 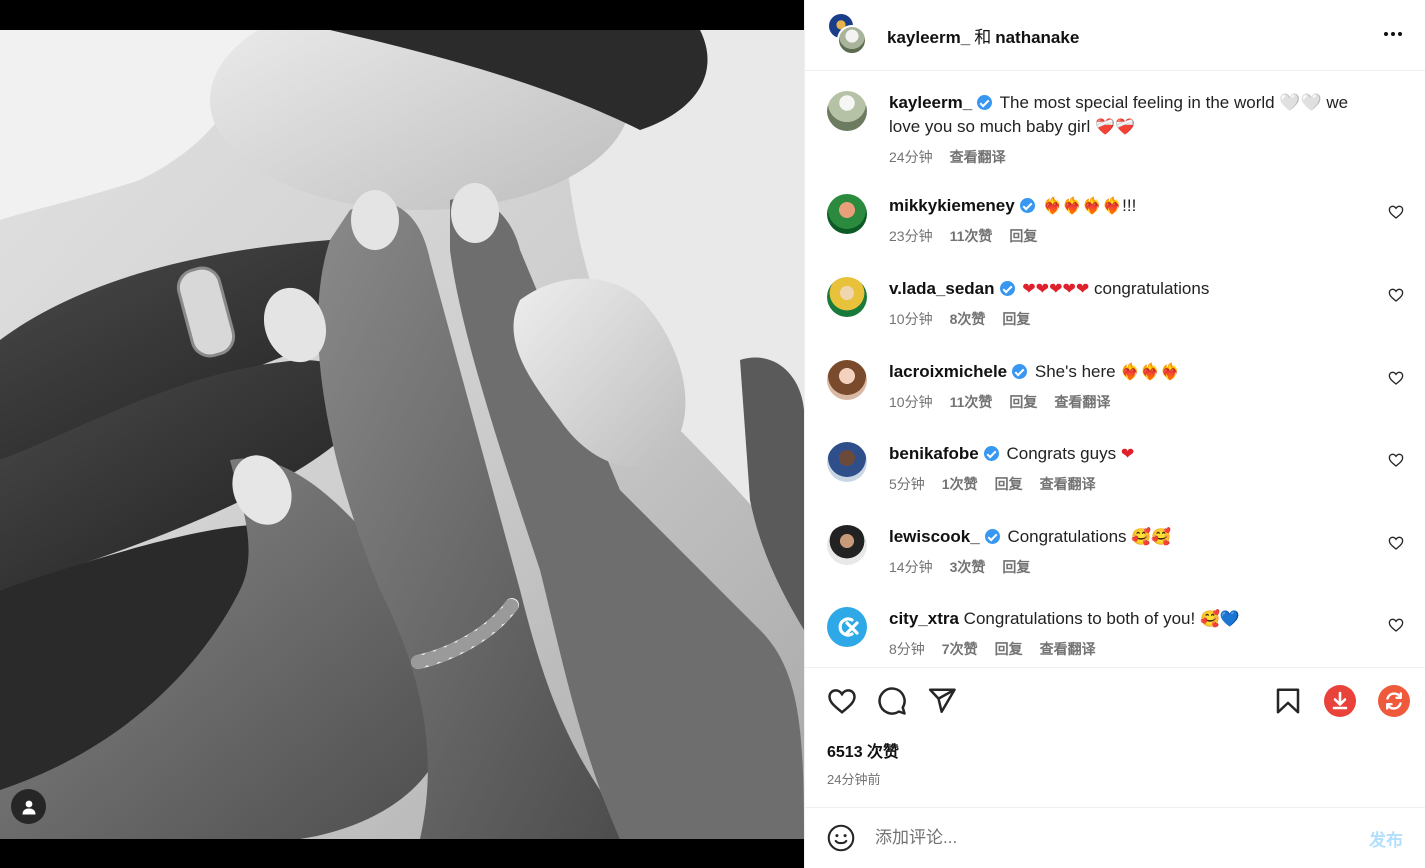 What do you see at coordinates (1130, 236) in the screenshot?
I see `comment-meta: 23分钟 11次赞 回复` at bounding box center [1130, 236].